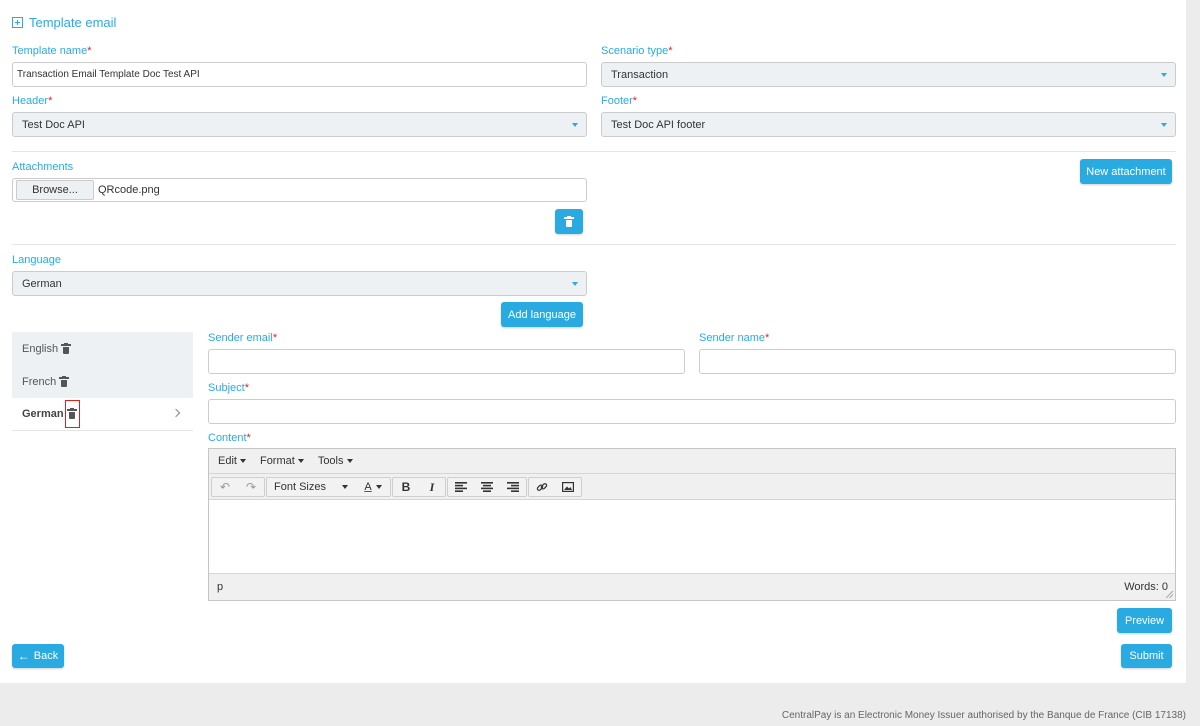  Describe the element at coordinates (102, 414) in the screenshot. I see `language-tab-german: German` at that location.